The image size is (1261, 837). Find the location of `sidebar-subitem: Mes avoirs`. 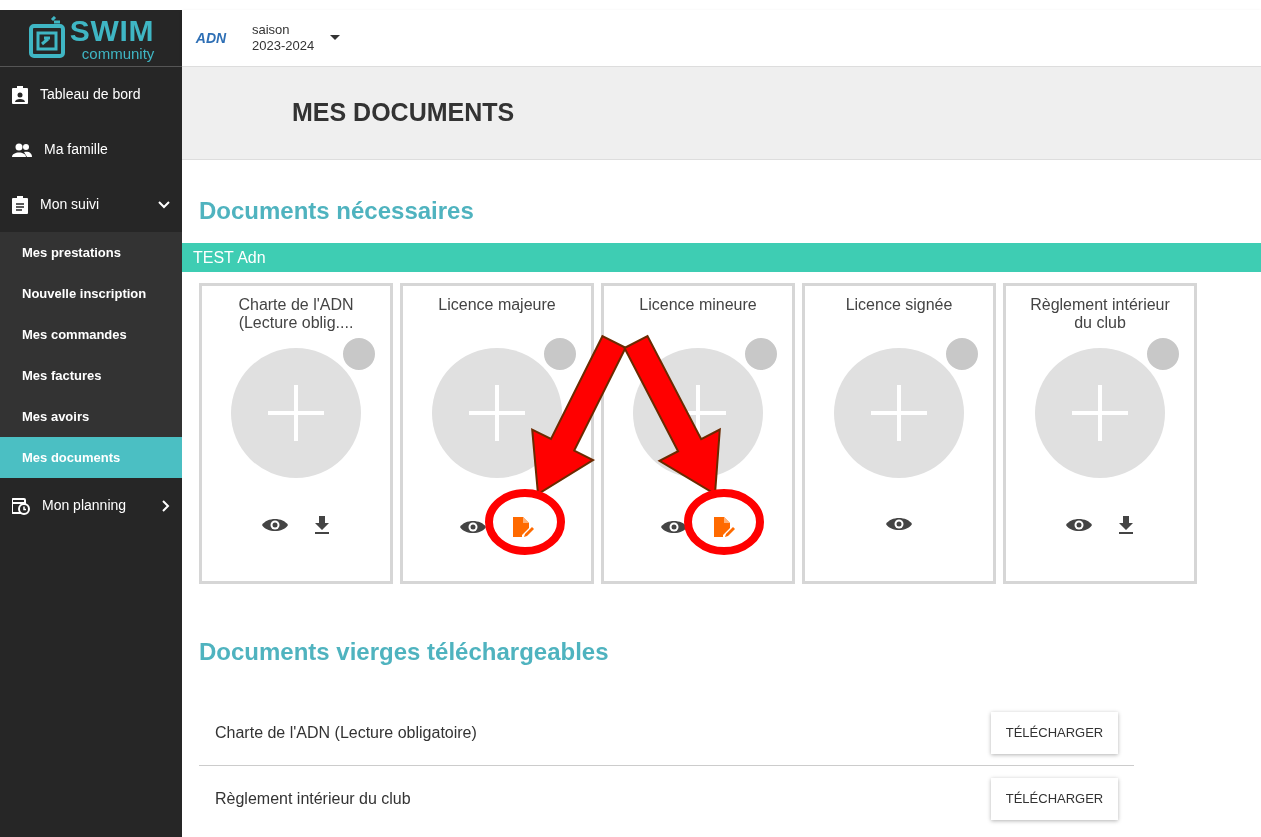

sidebar-subitem: Mes avoirs is located at coordinates (91, 416).